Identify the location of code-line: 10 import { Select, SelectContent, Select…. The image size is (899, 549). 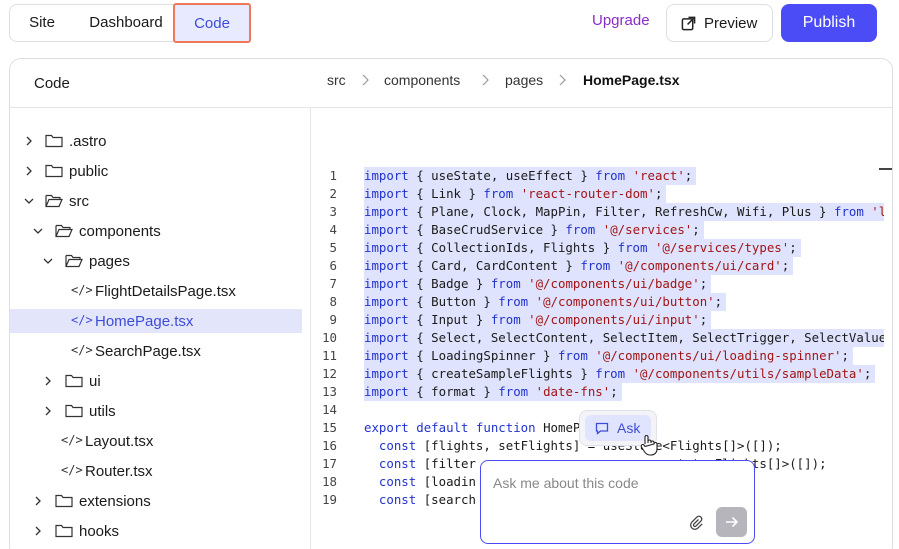
(592, 338).